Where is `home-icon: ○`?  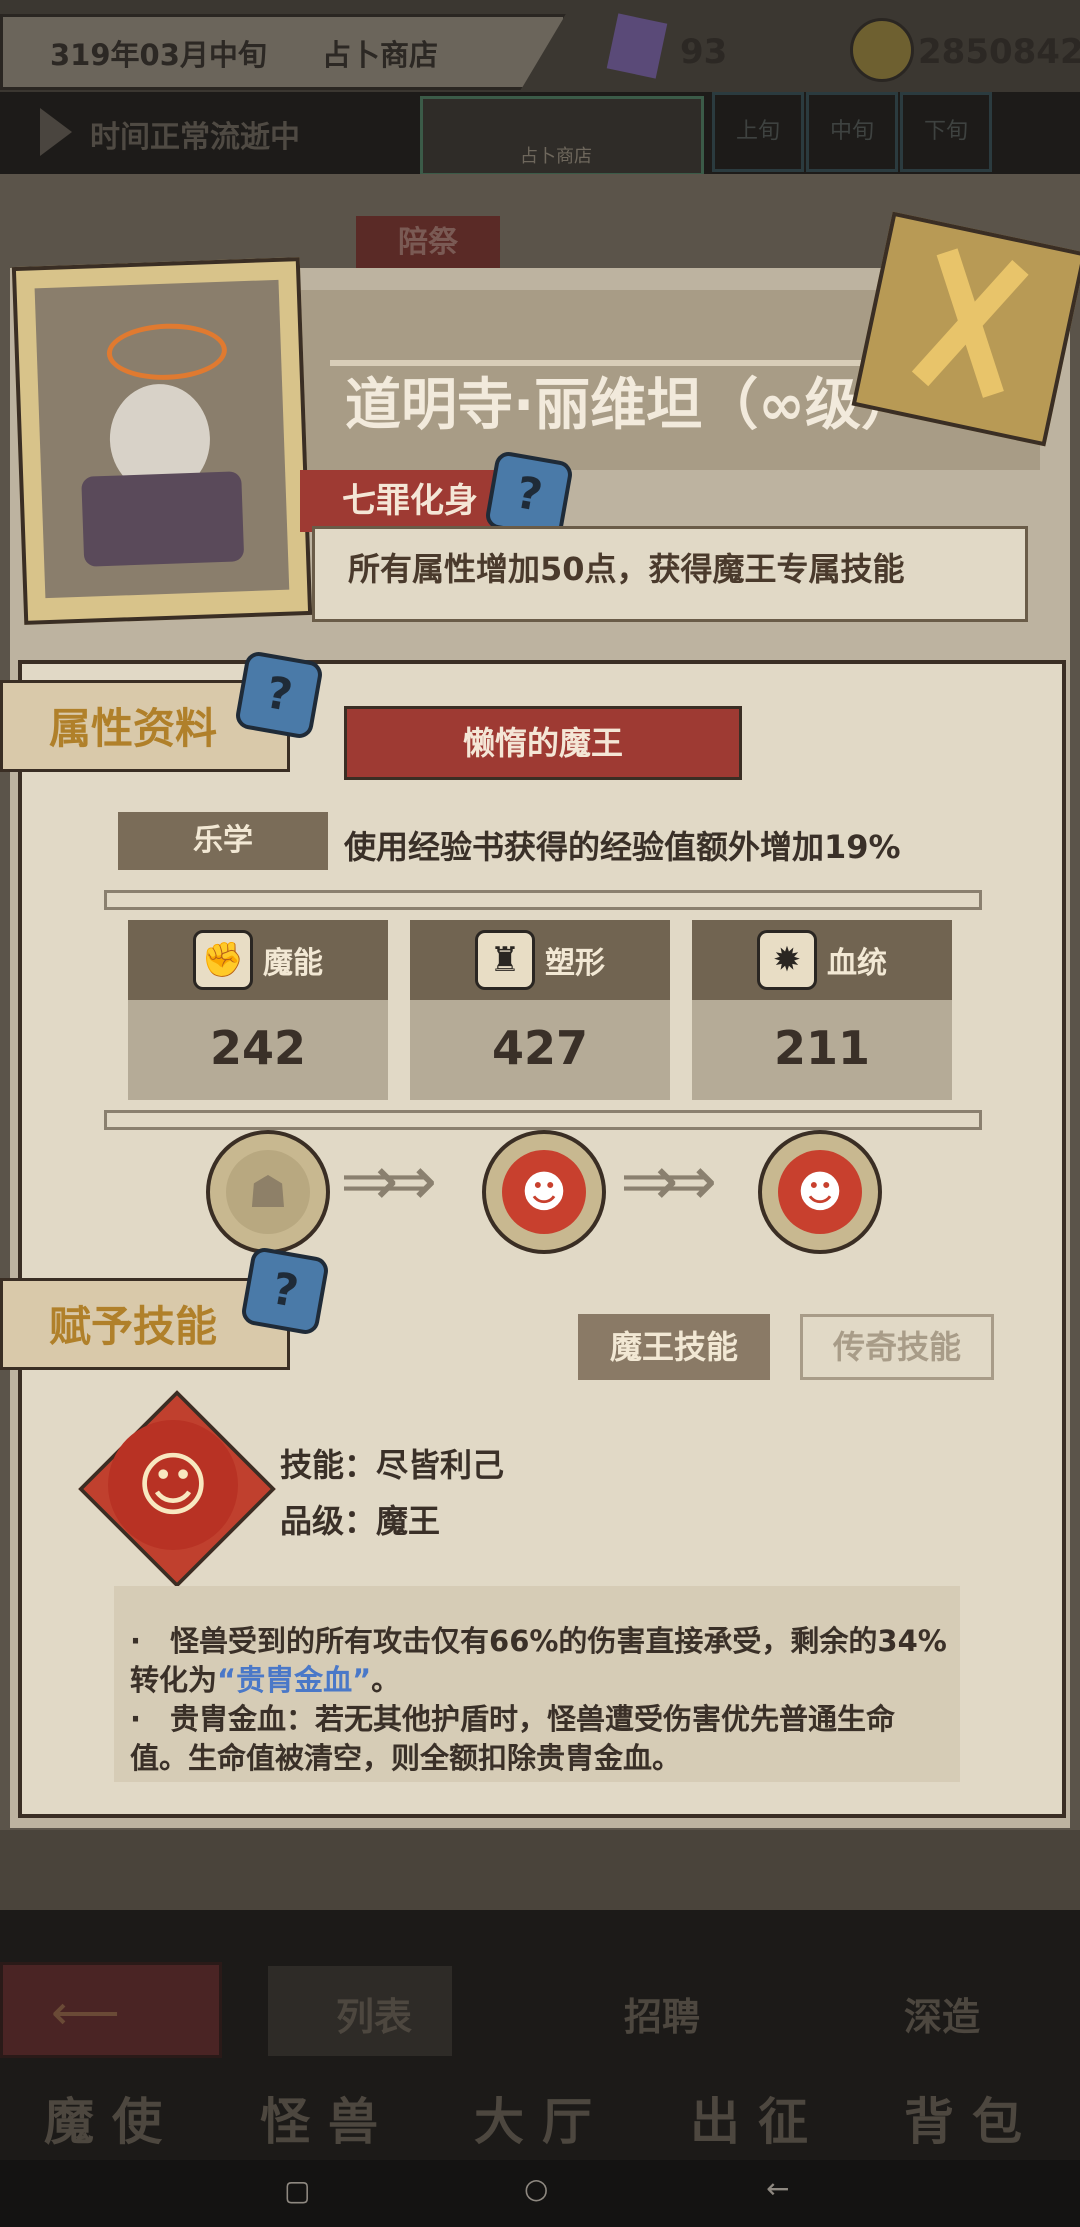 home-icon: ○ is located at coordinates (536, 2188).